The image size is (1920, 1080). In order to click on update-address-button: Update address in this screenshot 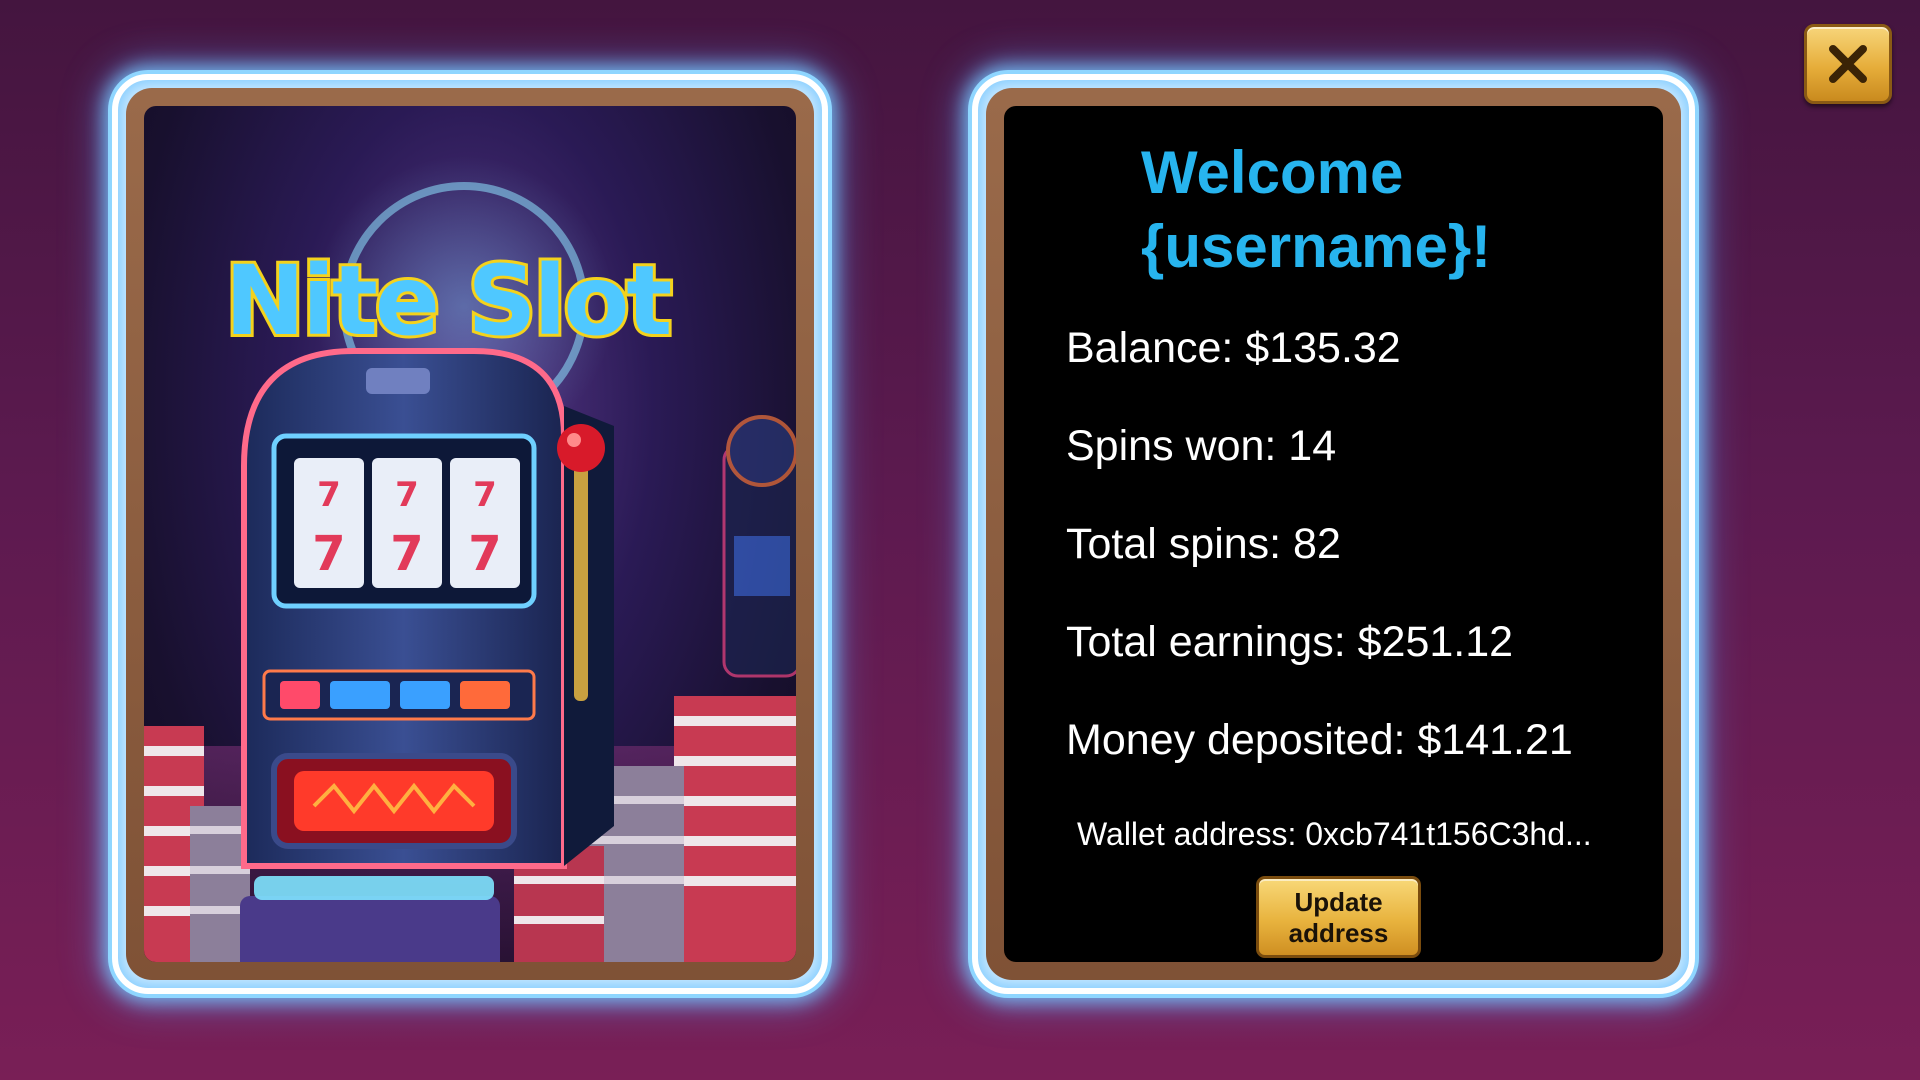, I will do `click(1338, 917)`.